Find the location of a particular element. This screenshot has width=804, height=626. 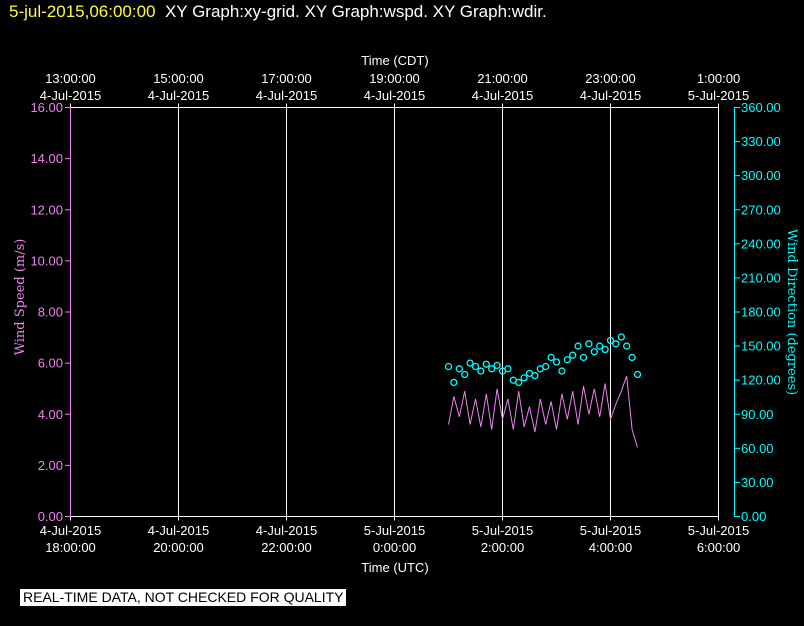

bottom-tick-time: 6:00:00 is located at coordinates (718, 547).